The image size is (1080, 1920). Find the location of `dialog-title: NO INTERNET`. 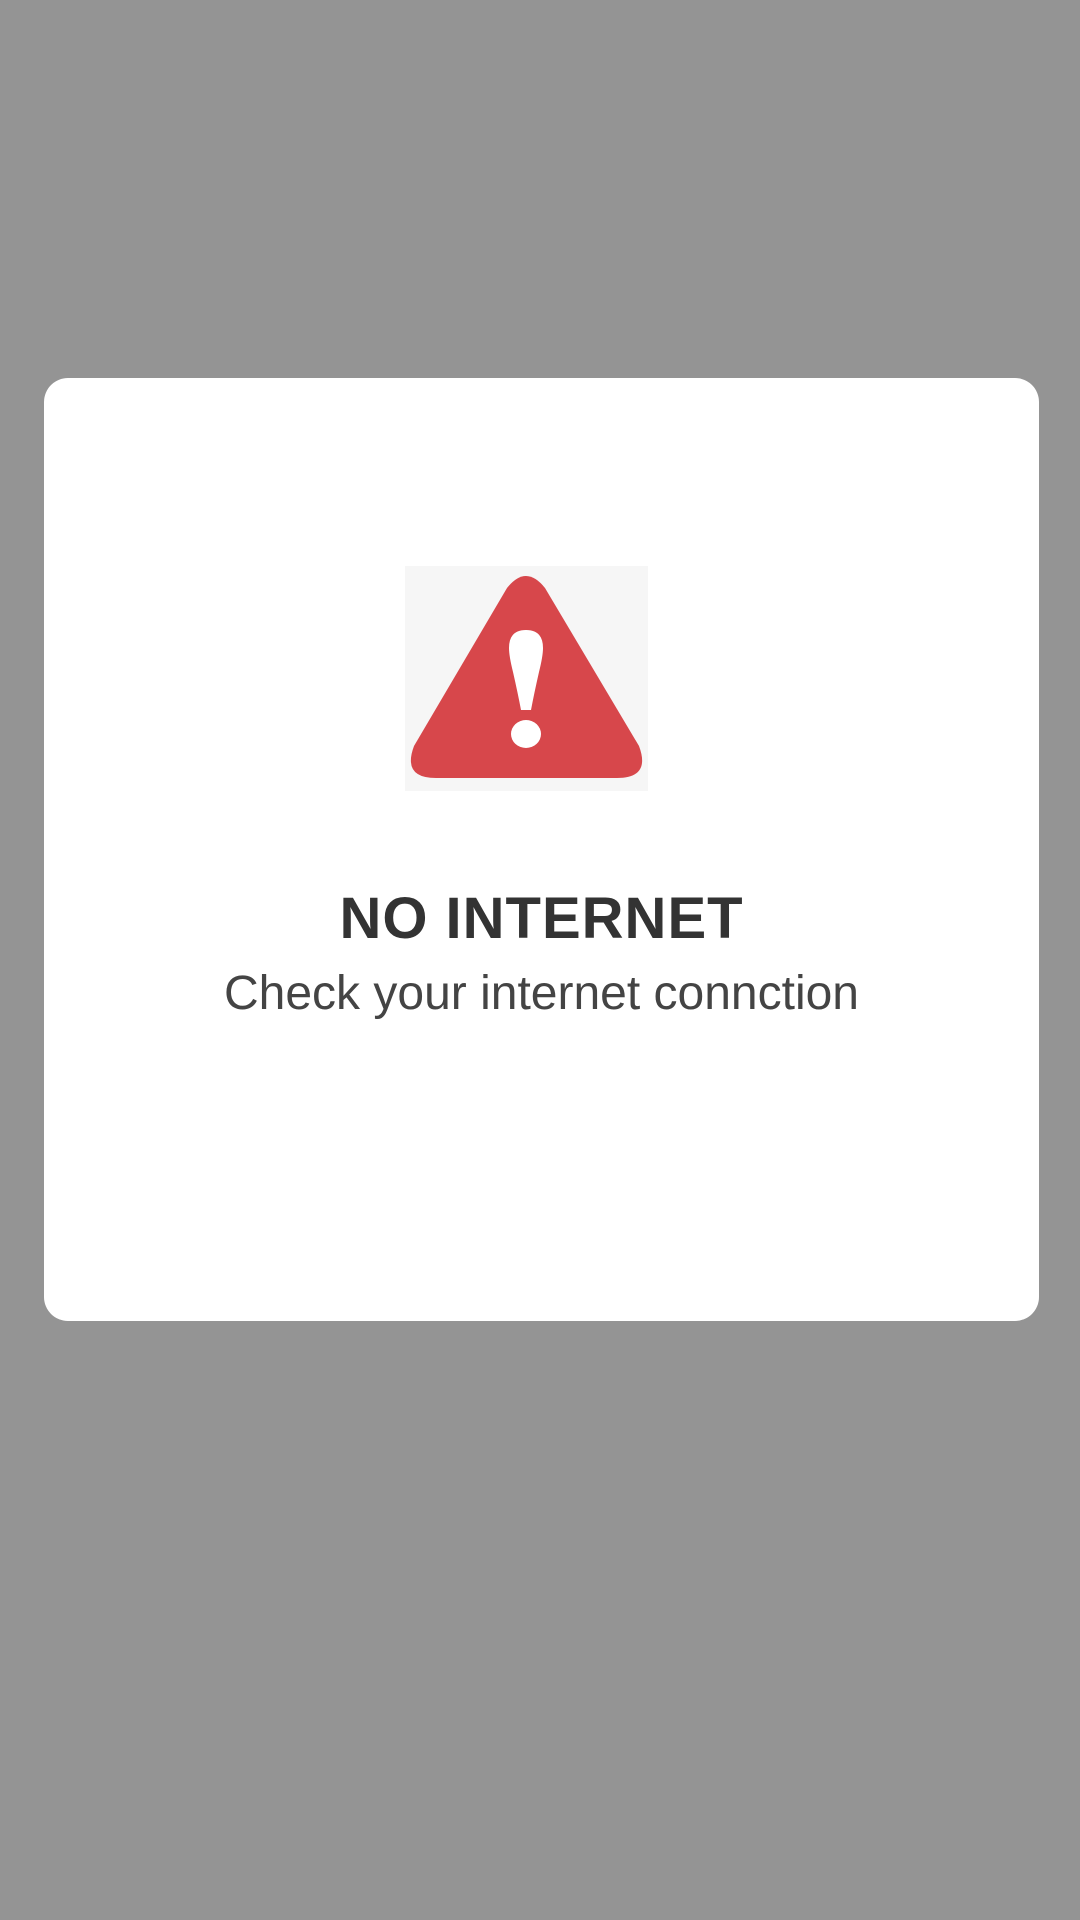

dialog-title: NO INTERNET is located at coordinates (541, 918).